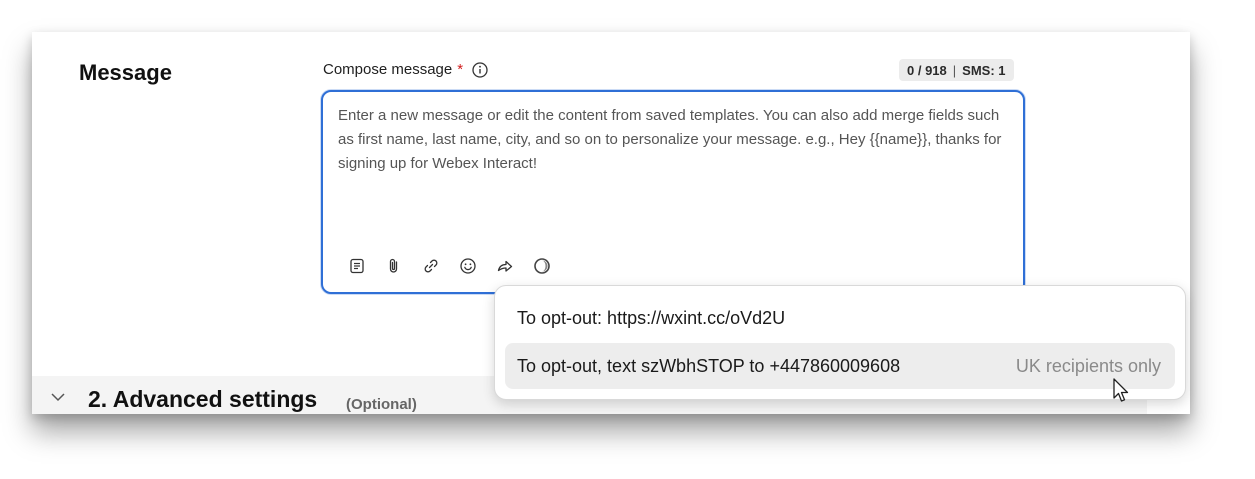 The height and width of the screenshot is (479, 1255). I want to click on opt-out-icon, so click(504, 265).